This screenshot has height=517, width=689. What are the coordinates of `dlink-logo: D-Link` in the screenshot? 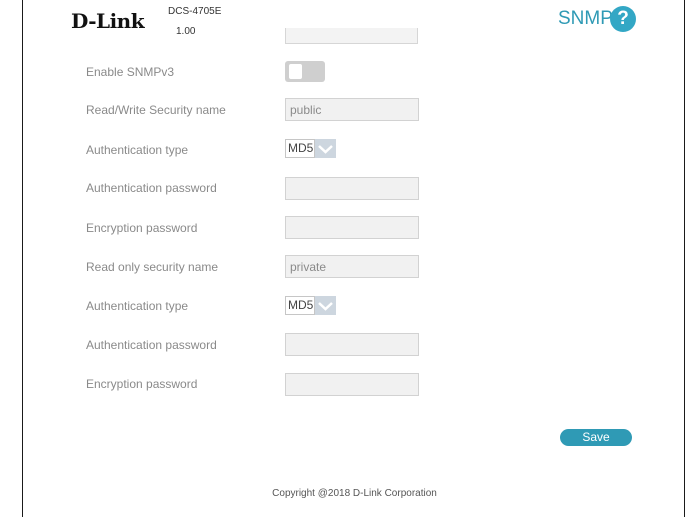 It's located at (108, 21).